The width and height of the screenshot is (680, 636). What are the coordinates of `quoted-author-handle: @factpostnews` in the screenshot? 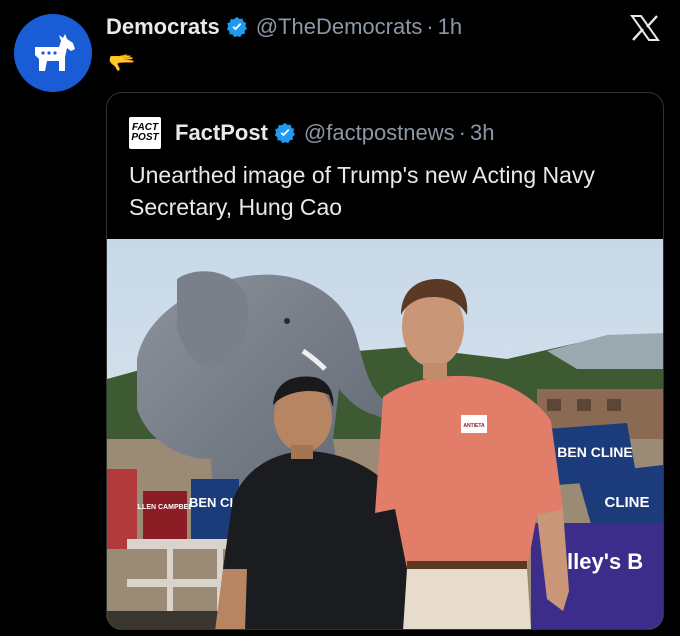 It's located at (379, 133).